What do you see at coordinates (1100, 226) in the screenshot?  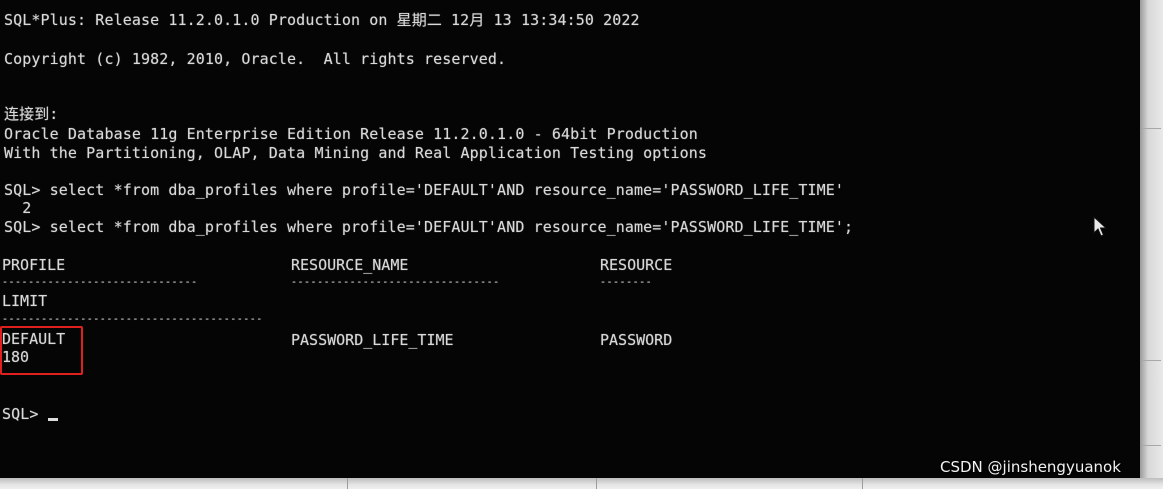 I see `mouse-pointer-icon` at bounding box center [1100, 226].